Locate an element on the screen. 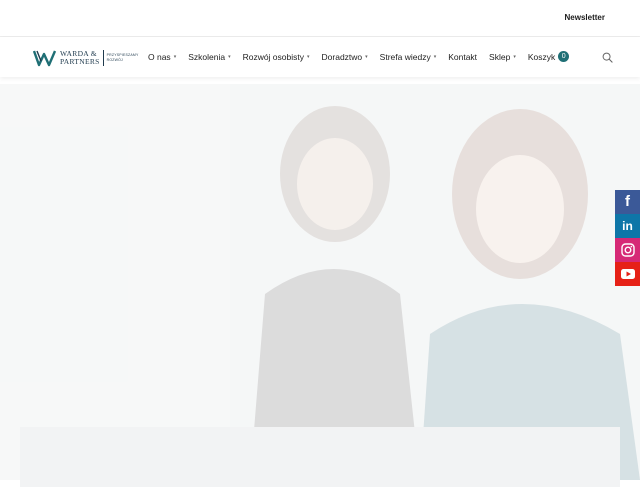  newsletter-link: Newsletter is located at coordinates (585, 17).